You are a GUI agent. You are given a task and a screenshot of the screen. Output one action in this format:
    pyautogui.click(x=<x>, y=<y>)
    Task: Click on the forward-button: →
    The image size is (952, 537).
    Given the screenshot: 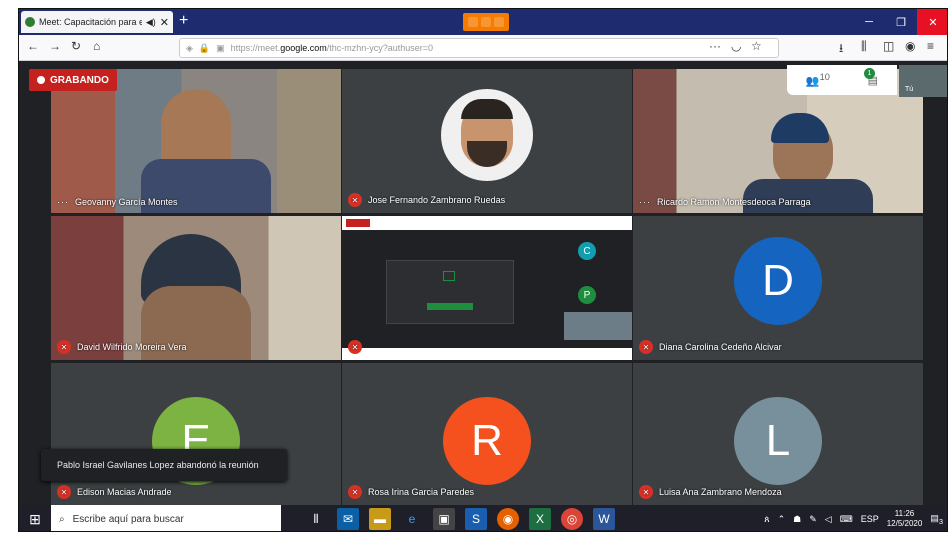 What is the action you would take?
    pyautogui.click(x=55, y=46)
    